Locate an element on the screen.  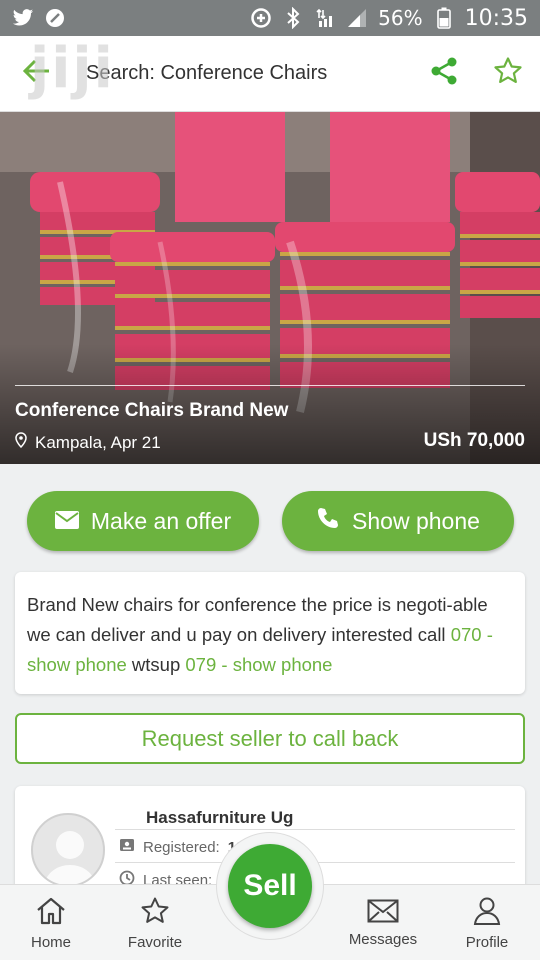
registered-label: Registered: is located at coordinates (181, 847).